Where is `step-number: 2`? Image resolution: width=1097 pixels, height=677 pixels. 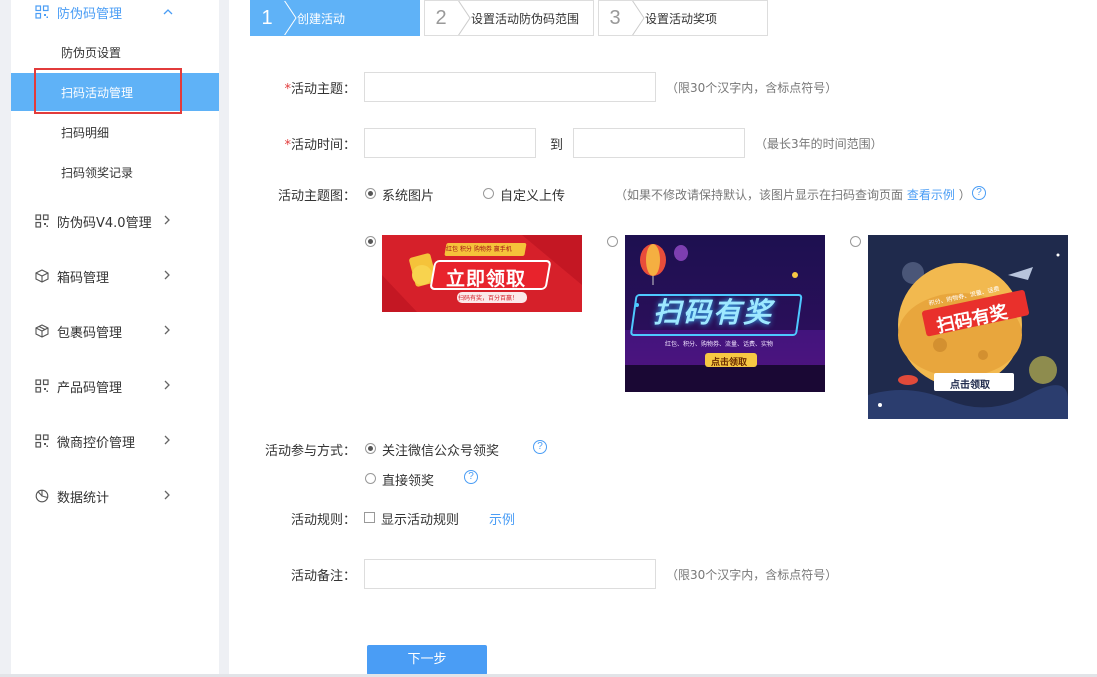 step-number: 2 is located at coordinates (441, 17).